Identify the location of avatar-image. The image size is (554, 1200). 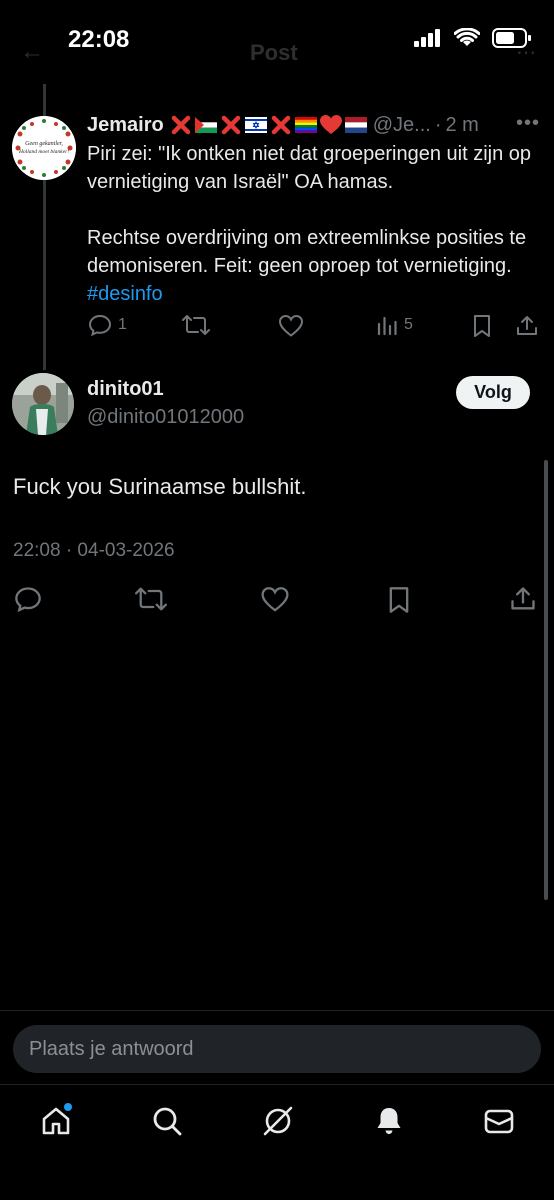
(43, 404).